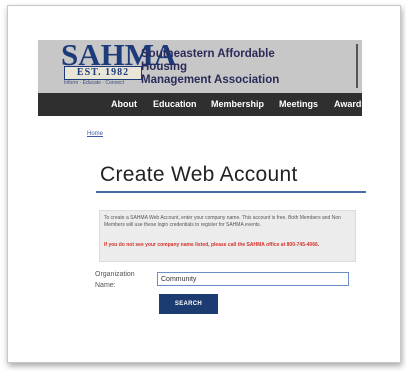 The width and height of the screenshot is (406, 371). What do you see at coordinates (94, 83) in the screenshot?
I see `logo-tagline: Inform · Educate · Connect` at bounding box center [94, 83].